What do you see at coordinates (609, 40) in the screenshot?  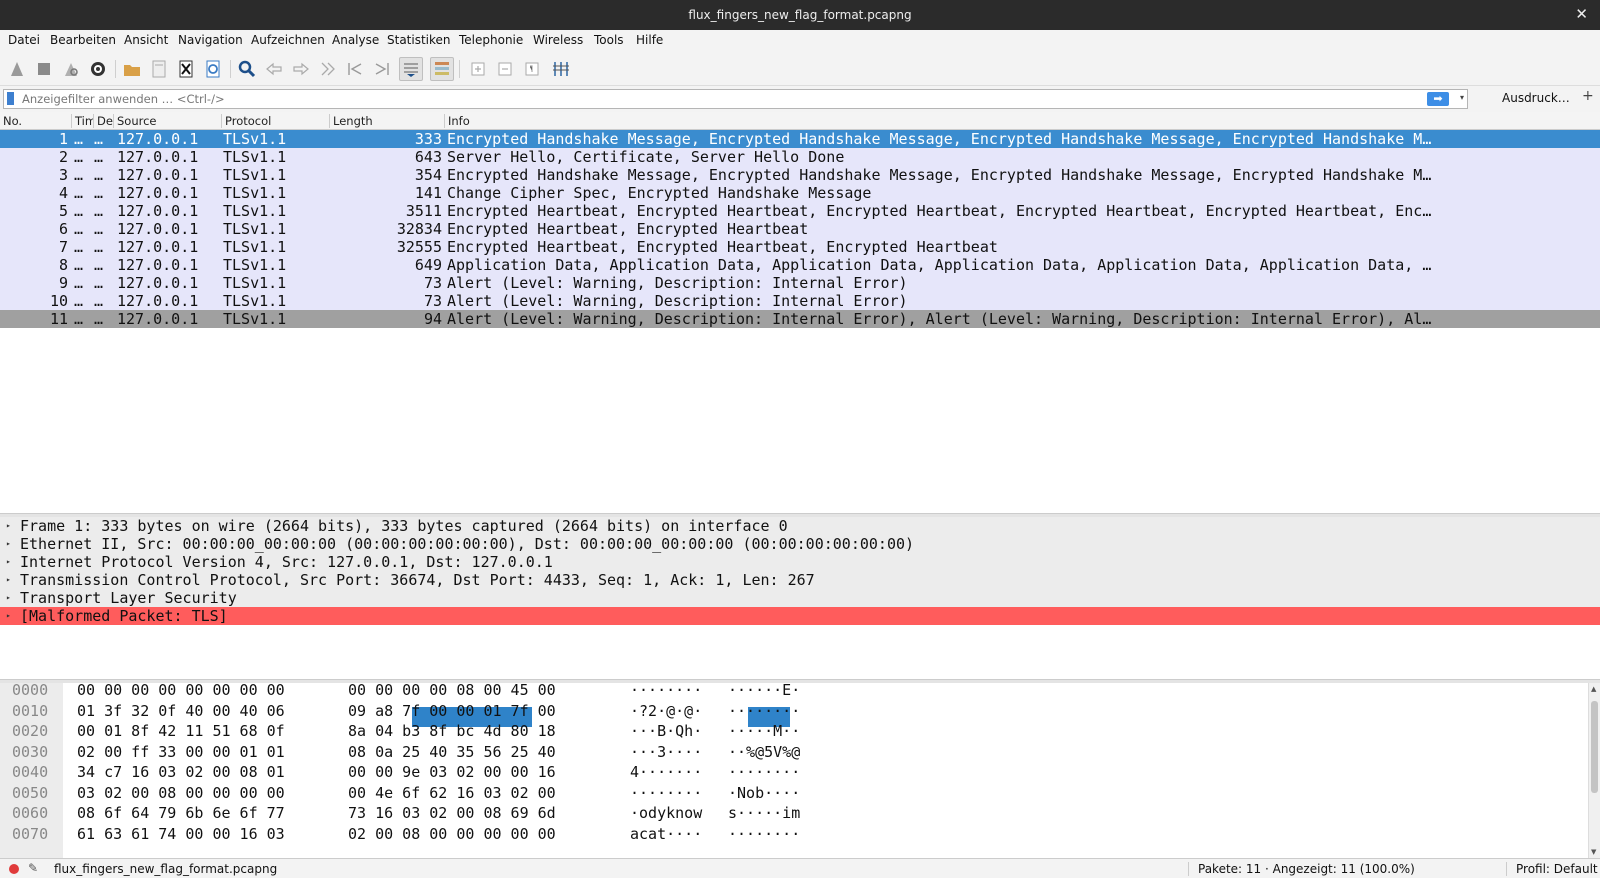 I see `menu-tools: Tools` at bounding box center [609, 40].